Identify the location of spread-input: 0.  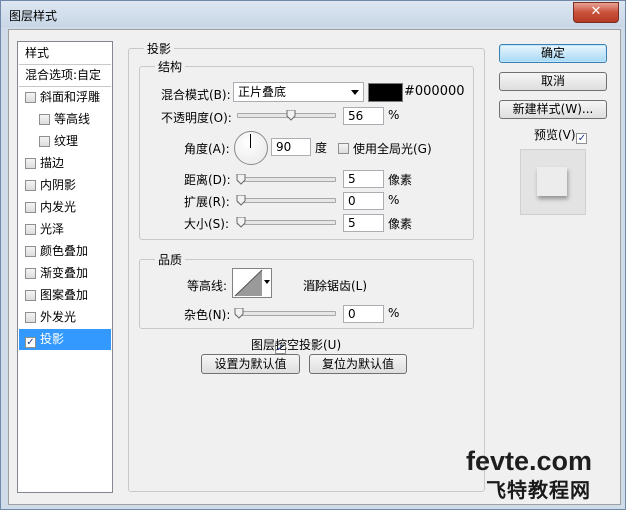
(363, 201).